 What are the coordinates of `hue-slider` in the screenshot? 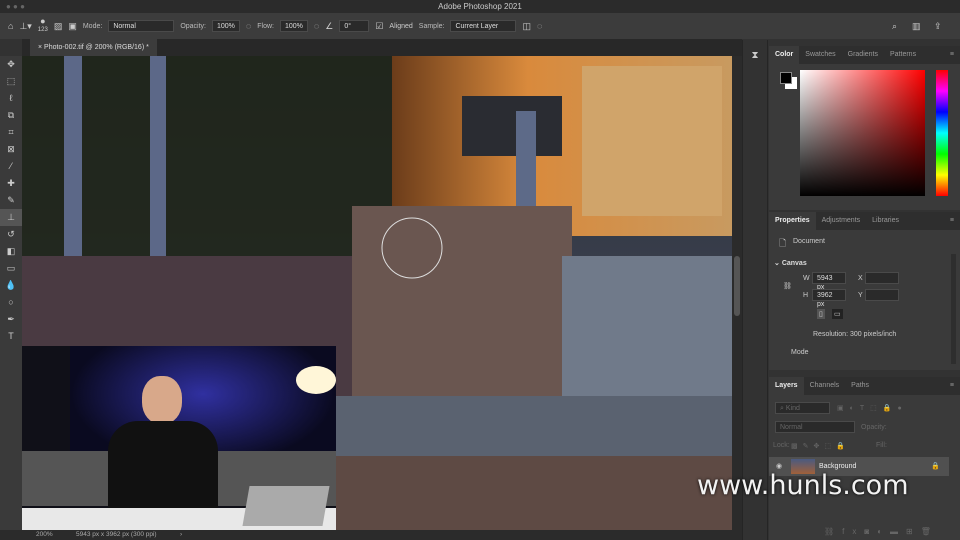 It's located at (942, 133).